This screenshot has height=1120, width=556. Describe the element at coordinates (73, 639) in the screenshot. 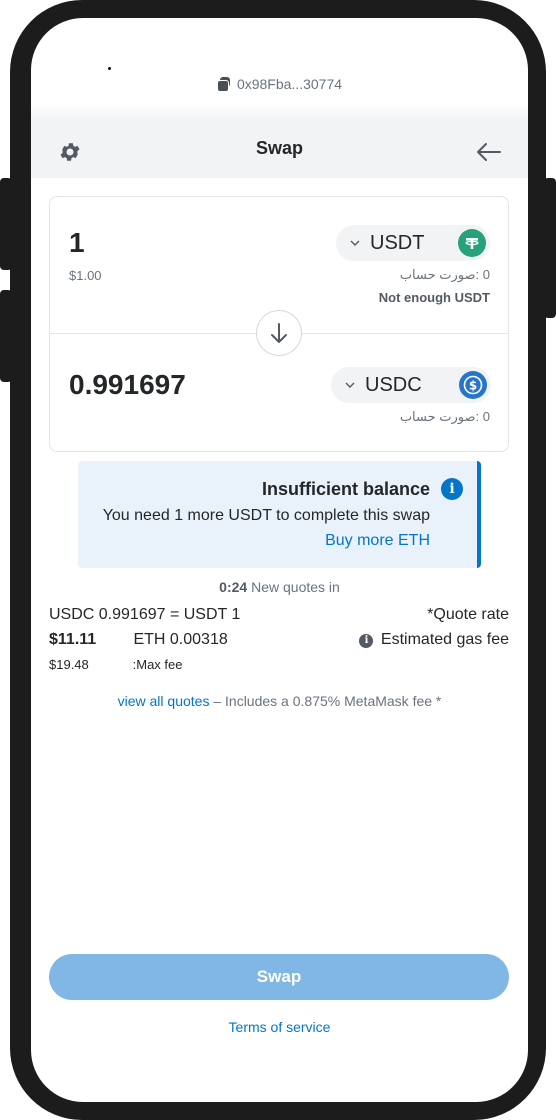

I see `gas-fee-fiat: $11.11` at that location.